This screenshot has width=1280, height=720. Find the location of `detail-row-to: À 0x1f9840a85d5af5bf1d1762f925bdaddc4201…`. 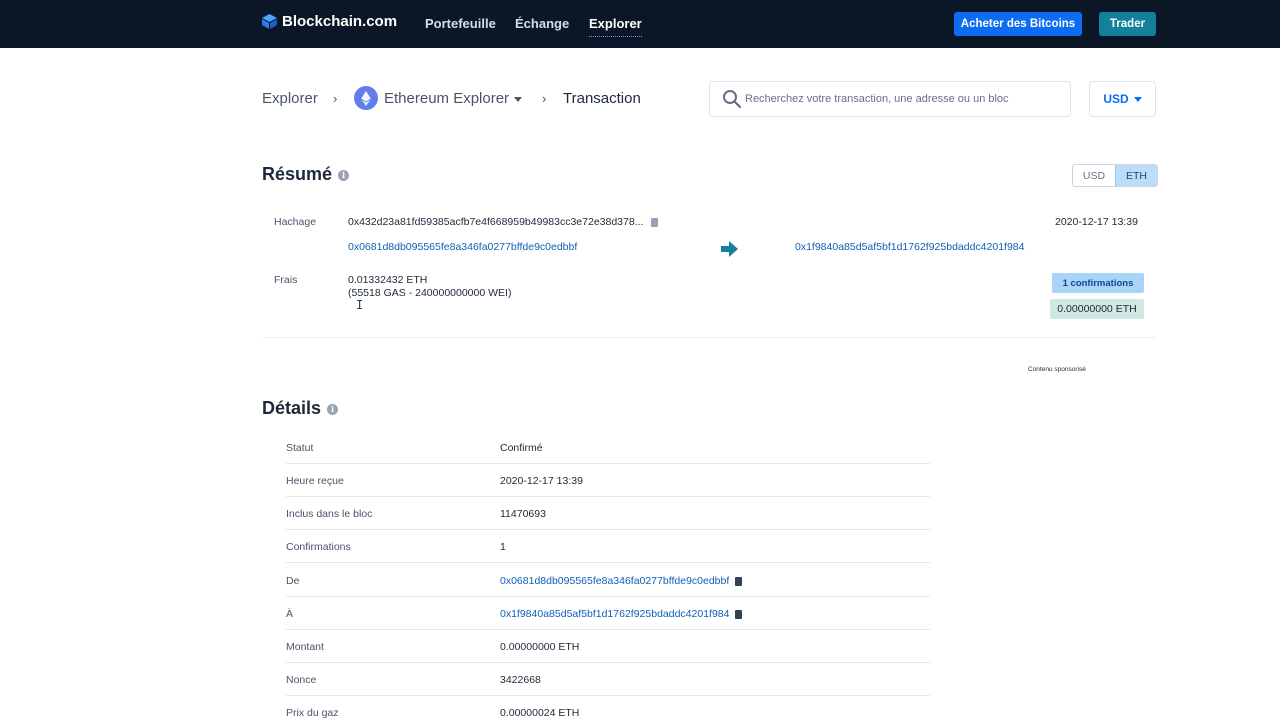

detail-row-to: À 0x1f9840a85d5af5bf1d1762f925bdaddc4201… is located at coordinates (608, 613).